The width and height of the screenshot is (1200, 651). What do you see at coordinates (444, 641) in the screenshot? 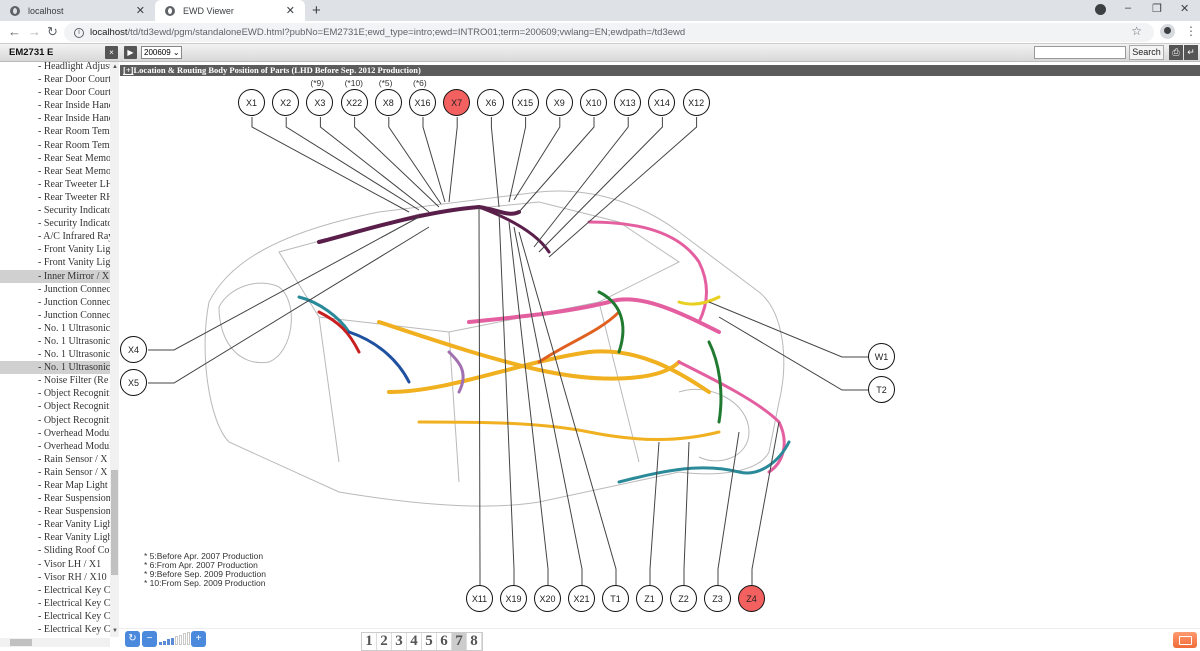
I see `page-6: 6` at bounding box center [444, 641].